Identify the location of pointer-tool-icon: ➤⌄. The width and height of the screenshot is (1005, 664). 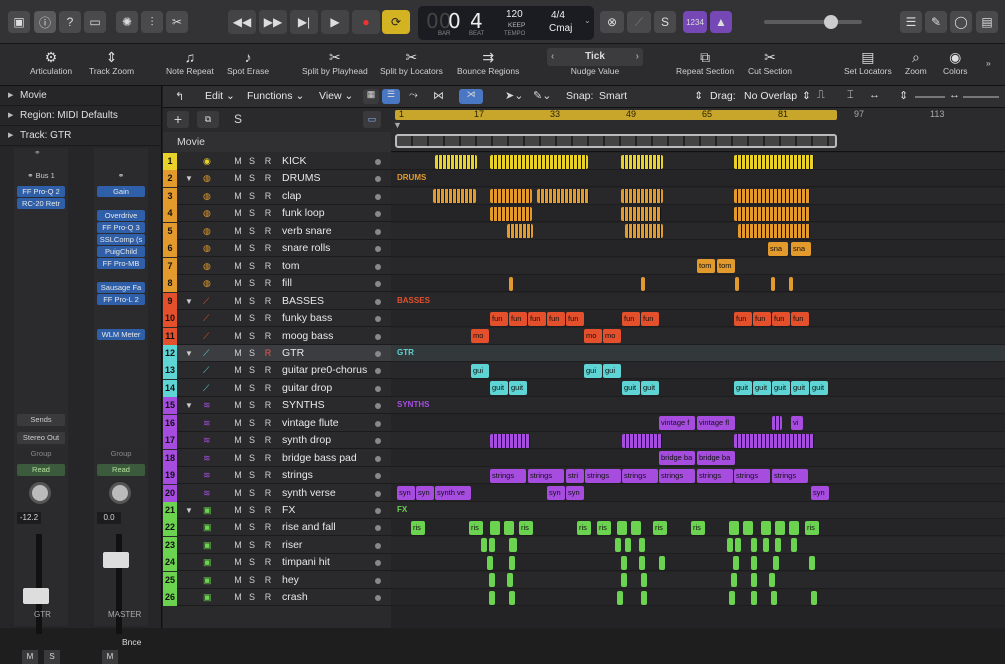
(514, 95).